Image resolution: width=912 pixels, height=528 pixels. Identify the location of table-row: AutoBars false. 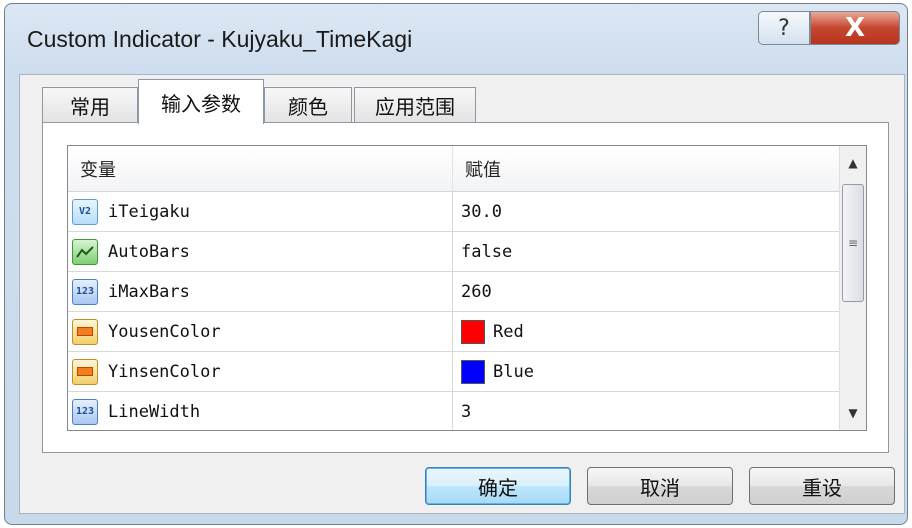
(454, 252).